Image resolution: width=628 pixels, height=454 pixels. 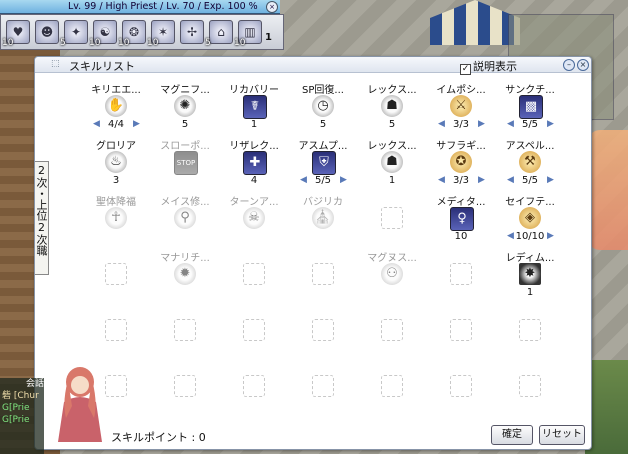 I want to click on skill-icon: ◈, so click(x=530, y=218).